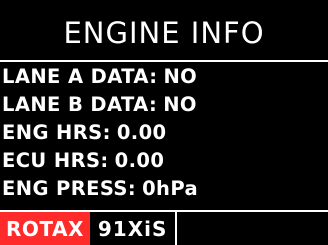 This screenshot has width=328, height=245. I want to click on eng-hrs-label: ENG HRS:, so click(56, 132).